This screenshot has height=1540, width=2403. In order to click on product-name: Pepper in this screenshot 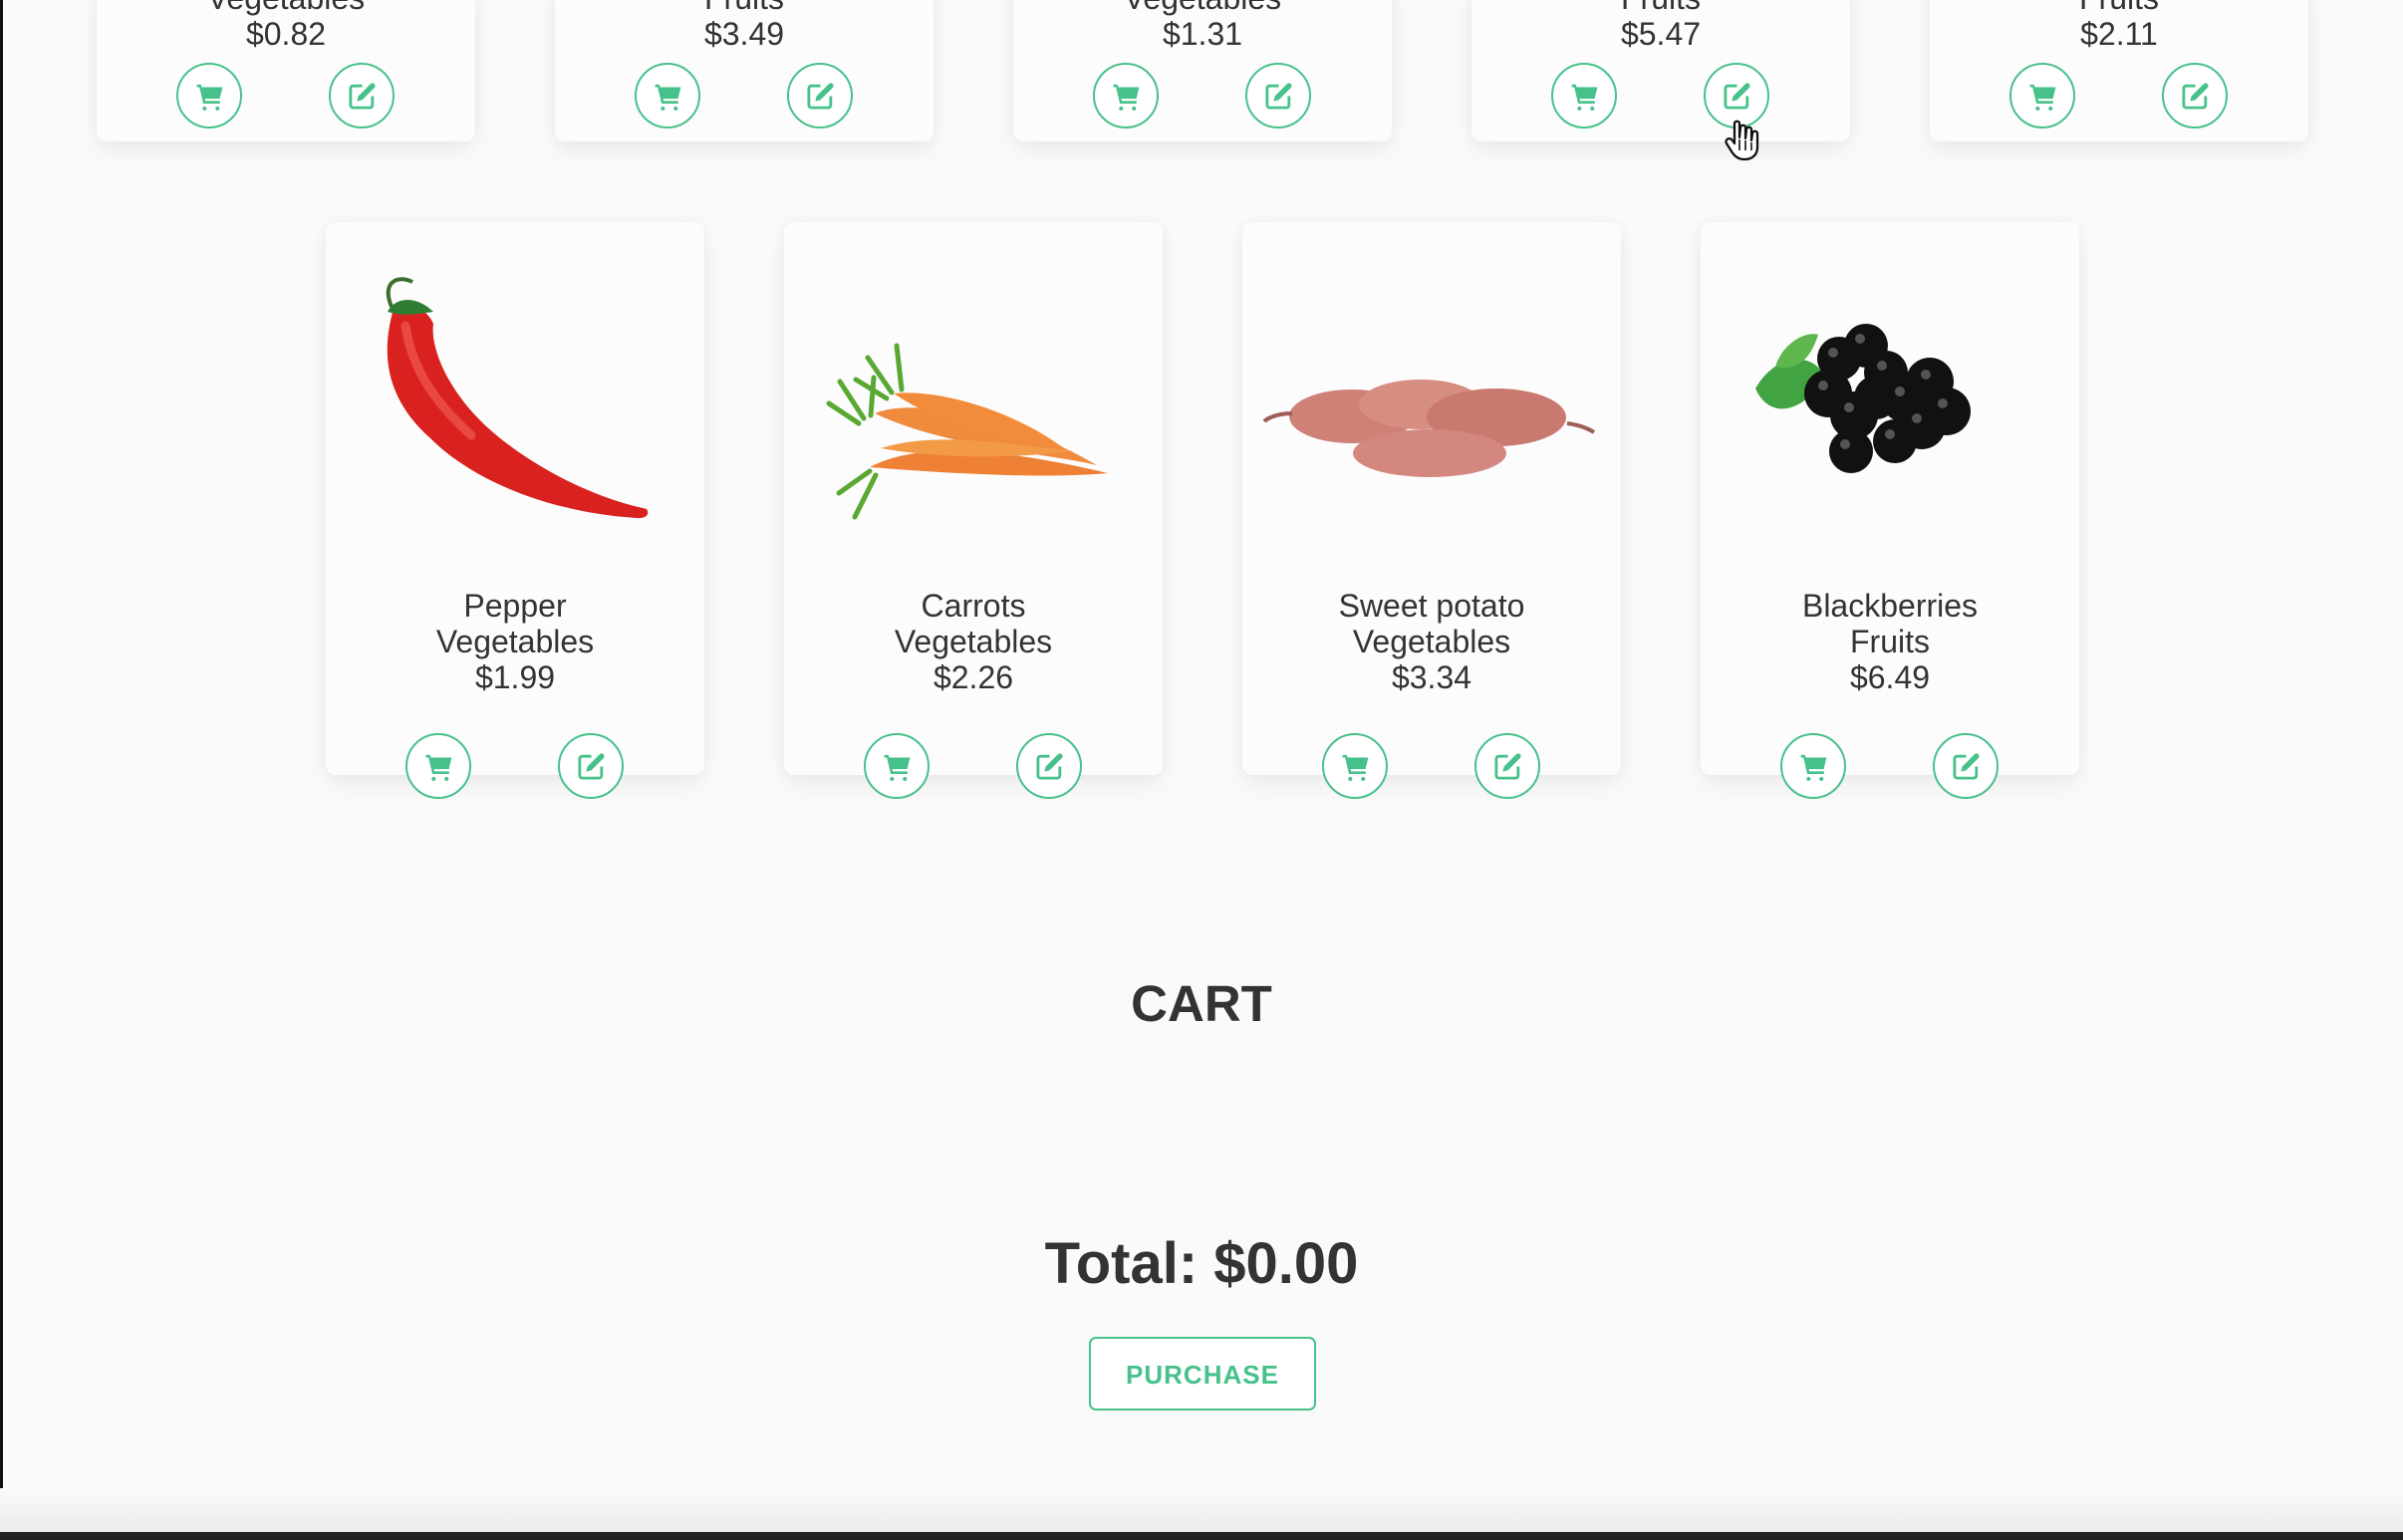, I will do `click(515, 606)`.